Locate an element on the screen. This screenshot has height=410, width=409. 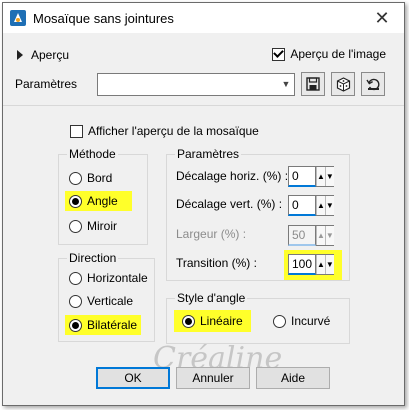
angle-style-radio-curved: Incurvé is located at coordinates (301, 321).